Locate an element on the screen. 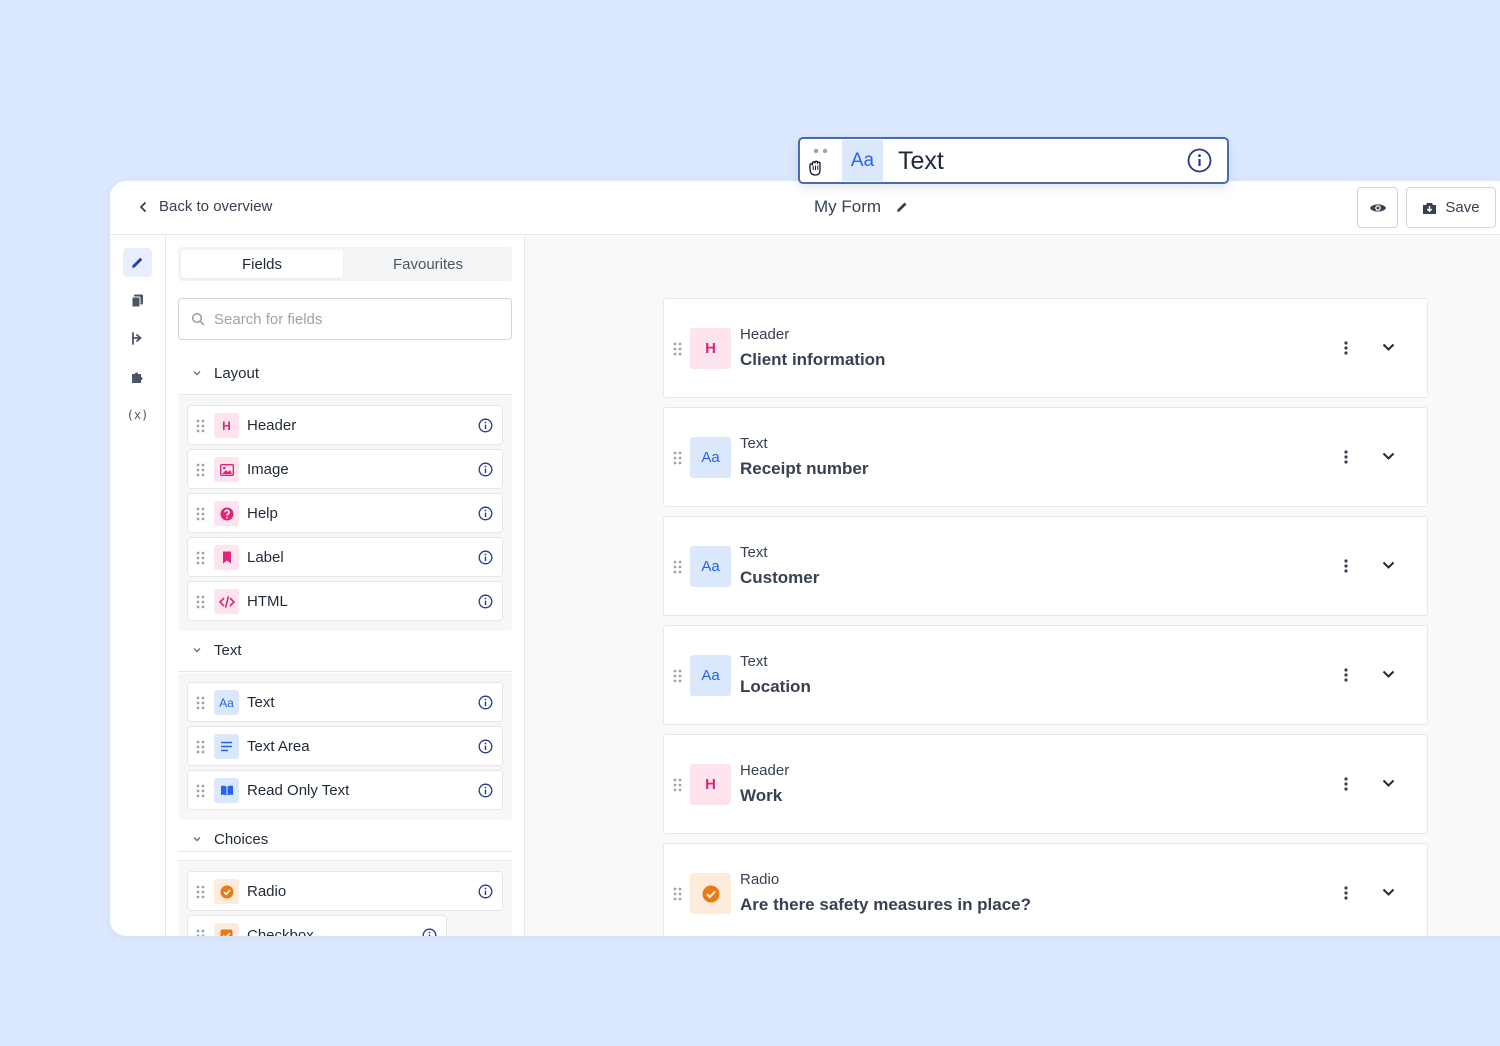  help-icon is located at coordinates (226, 513).